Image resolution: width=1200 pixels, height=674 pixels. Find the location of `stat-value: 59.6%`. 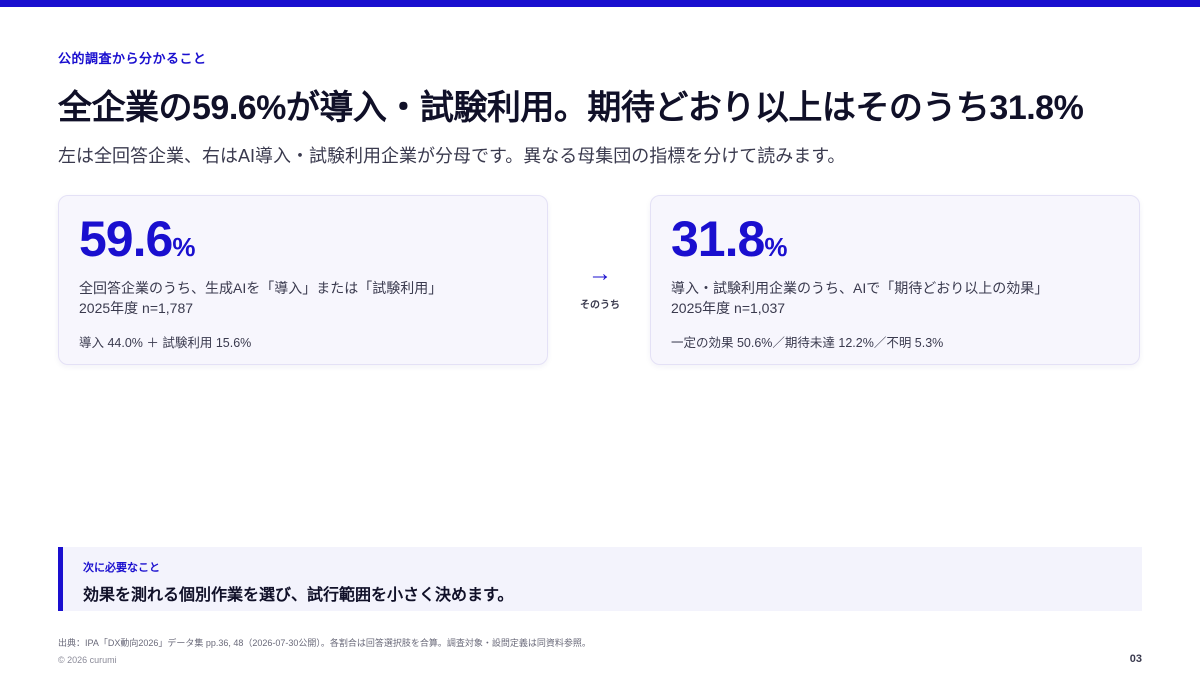

stat-value: 59.6% is located at coordinates (303, 243).